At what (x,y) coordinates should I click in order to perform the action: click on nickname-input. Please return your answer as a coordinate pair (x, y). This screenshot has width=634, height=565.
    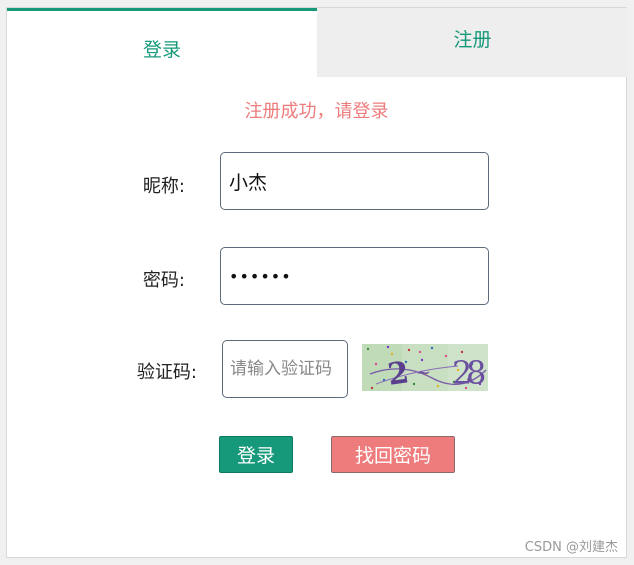
    Looking at the image, I should click on (354, 181).